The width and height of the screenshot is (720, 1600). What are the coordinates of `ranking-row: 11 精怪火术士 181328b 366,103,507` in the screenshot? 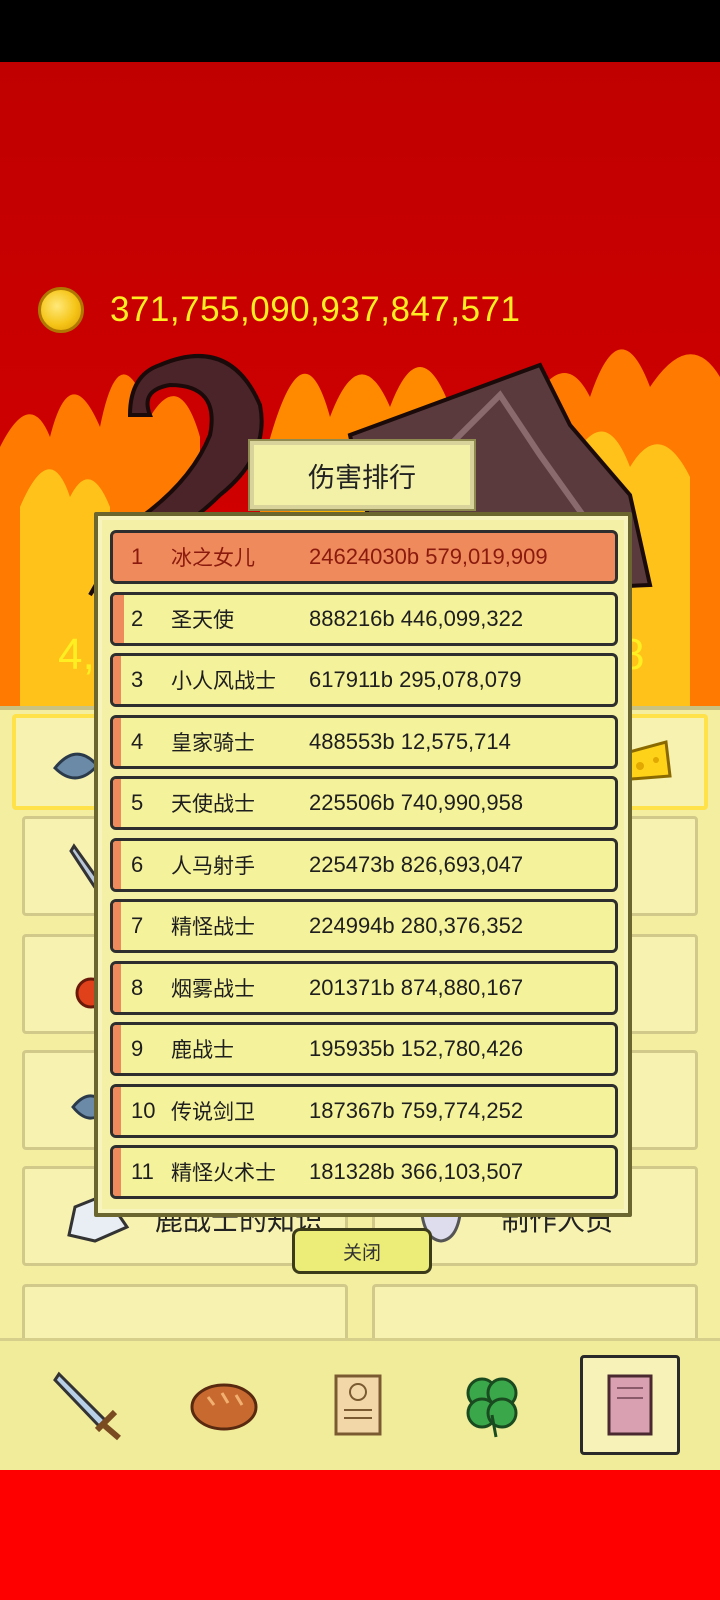 It's located at (364, 1172).